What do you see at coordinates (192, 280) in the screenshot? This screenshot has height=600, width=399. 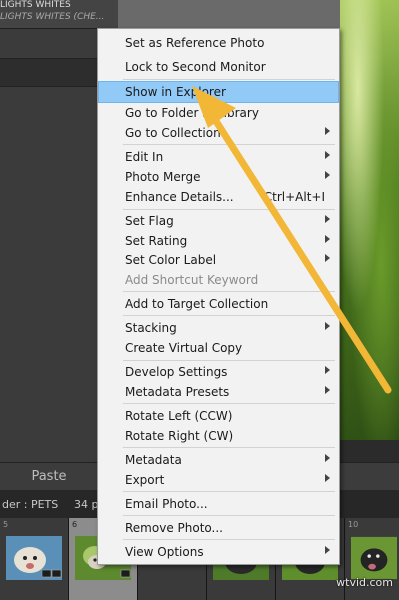 I see `menu-item-label: Add Shortcut Keyword` at bounding box center [192, 280].